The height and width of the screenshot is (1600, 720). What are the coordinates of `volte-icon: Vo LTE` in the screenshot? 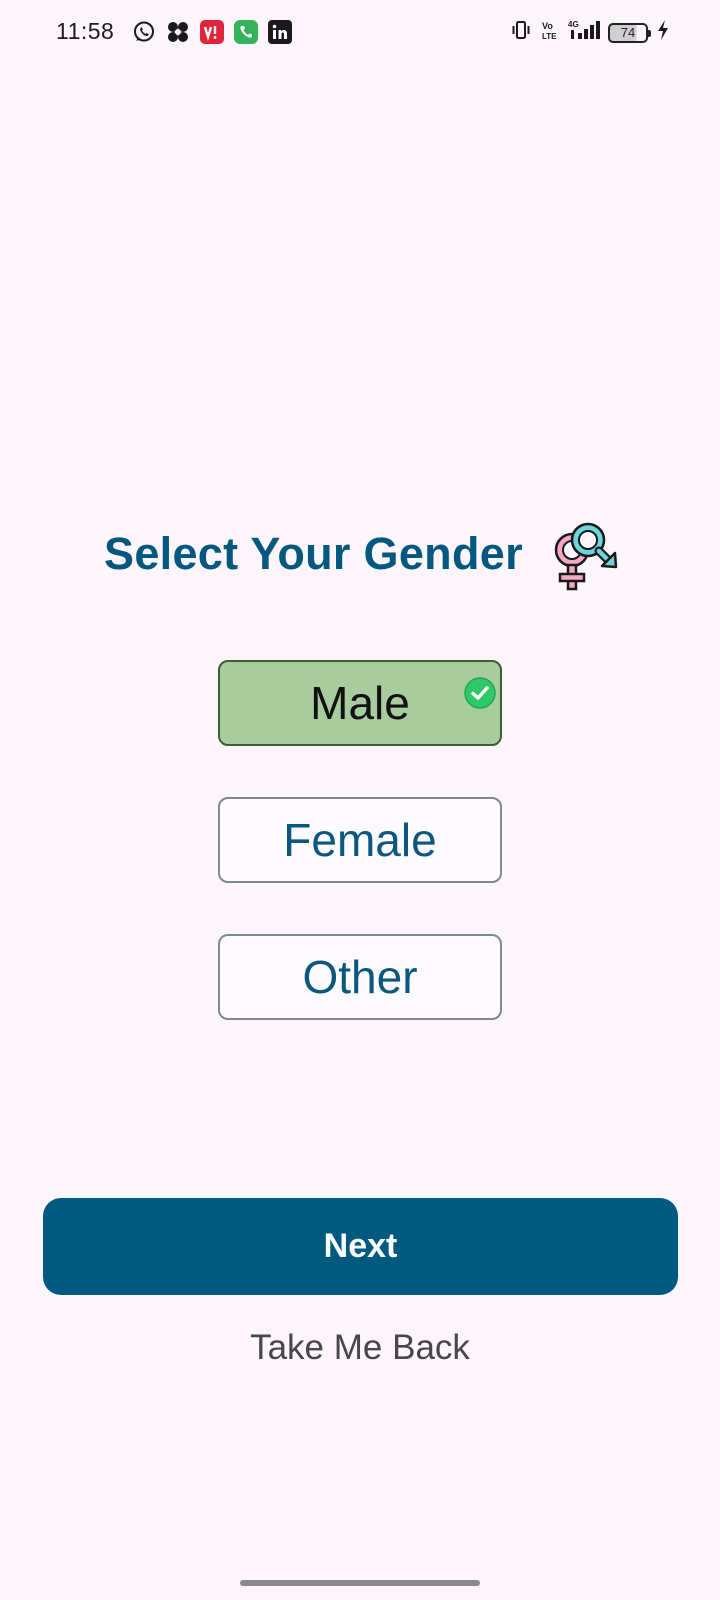 It's located at (550, 32).